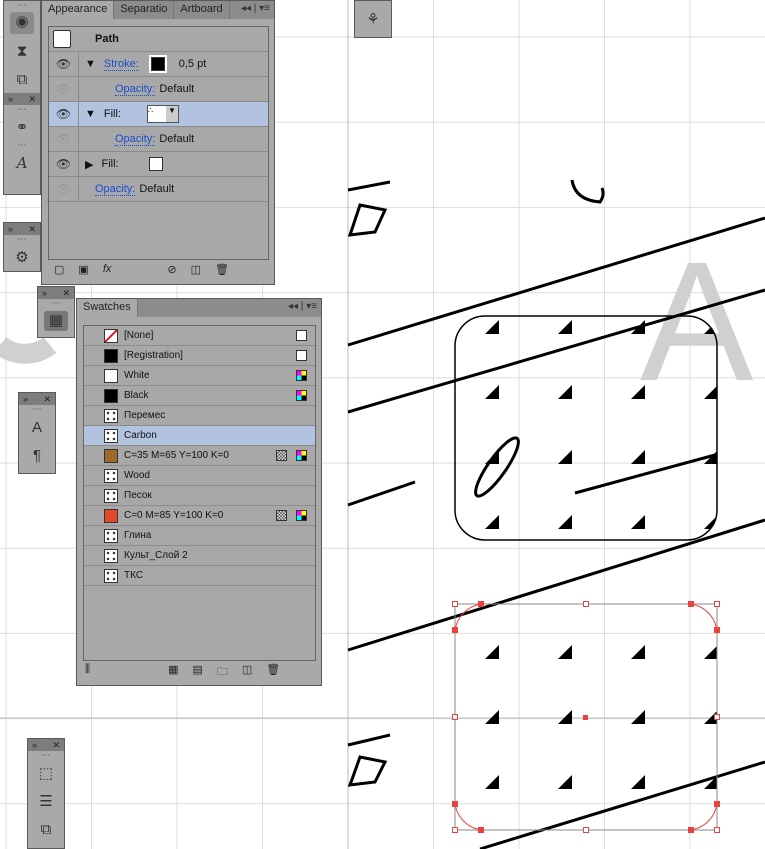  I want to click on new-swatch-icon: ◫, so click(247, 672).